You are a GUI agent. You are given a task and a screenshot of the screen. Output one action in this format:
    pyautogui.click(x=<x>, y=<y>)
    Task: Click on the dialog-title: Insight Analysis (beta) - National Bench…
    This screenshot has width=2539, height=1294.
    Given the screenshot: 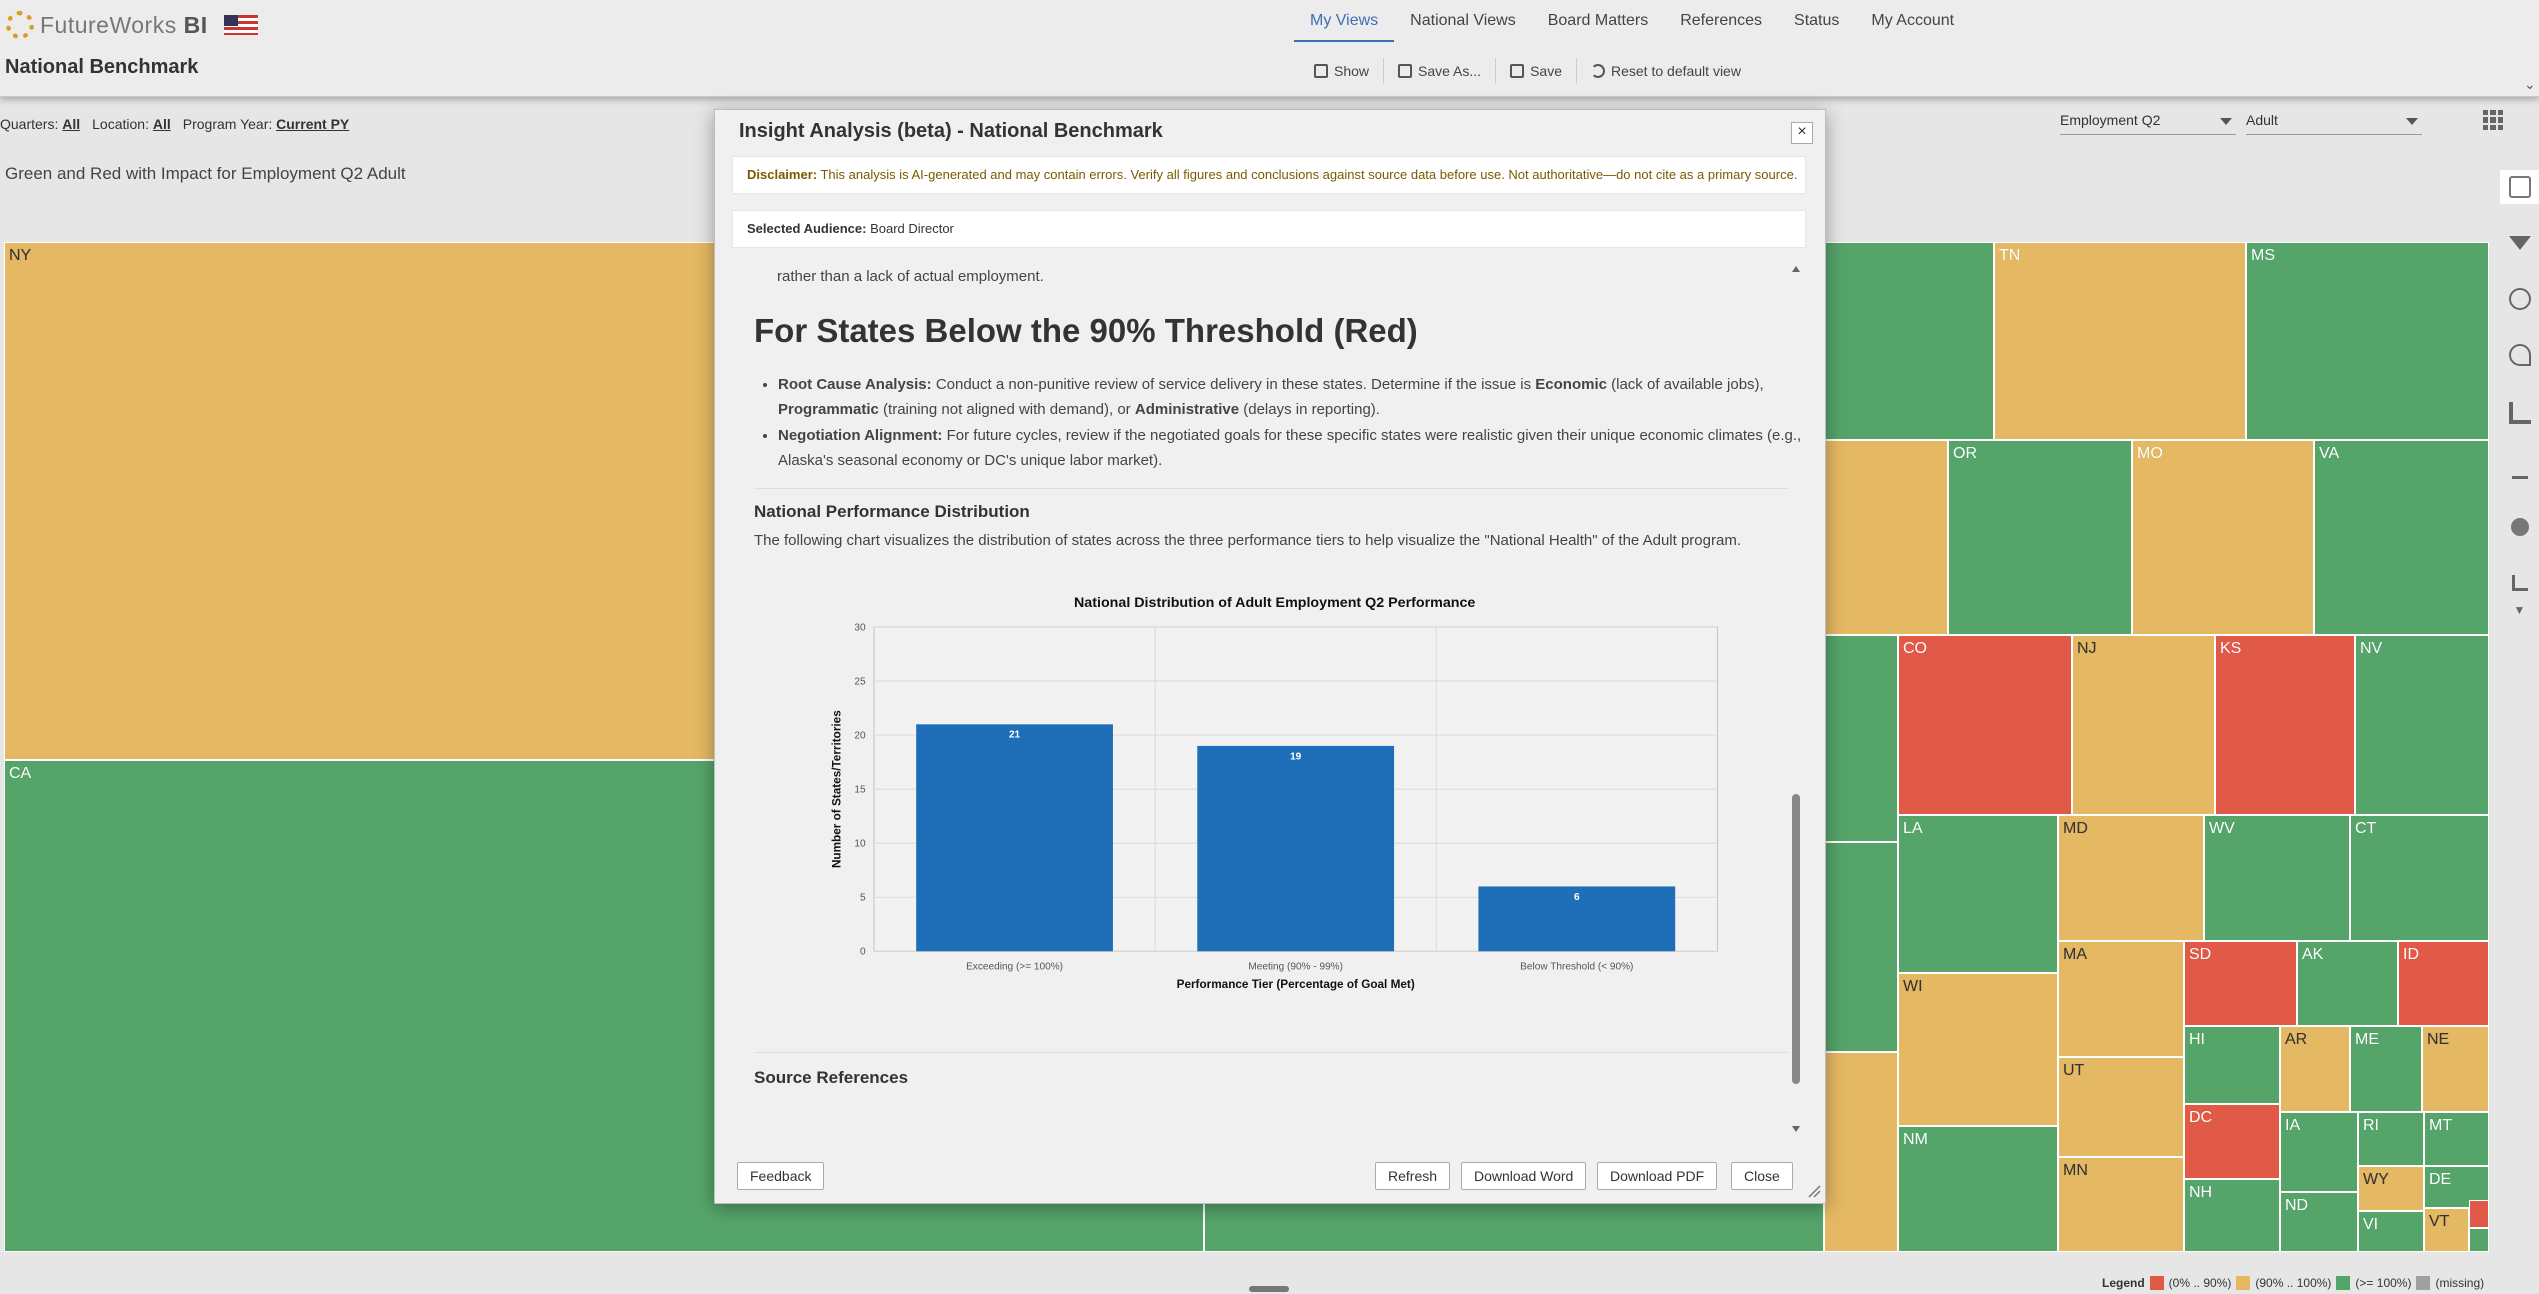 What is the action you would take?
    pyautogui.click(x=951, y=131)
    